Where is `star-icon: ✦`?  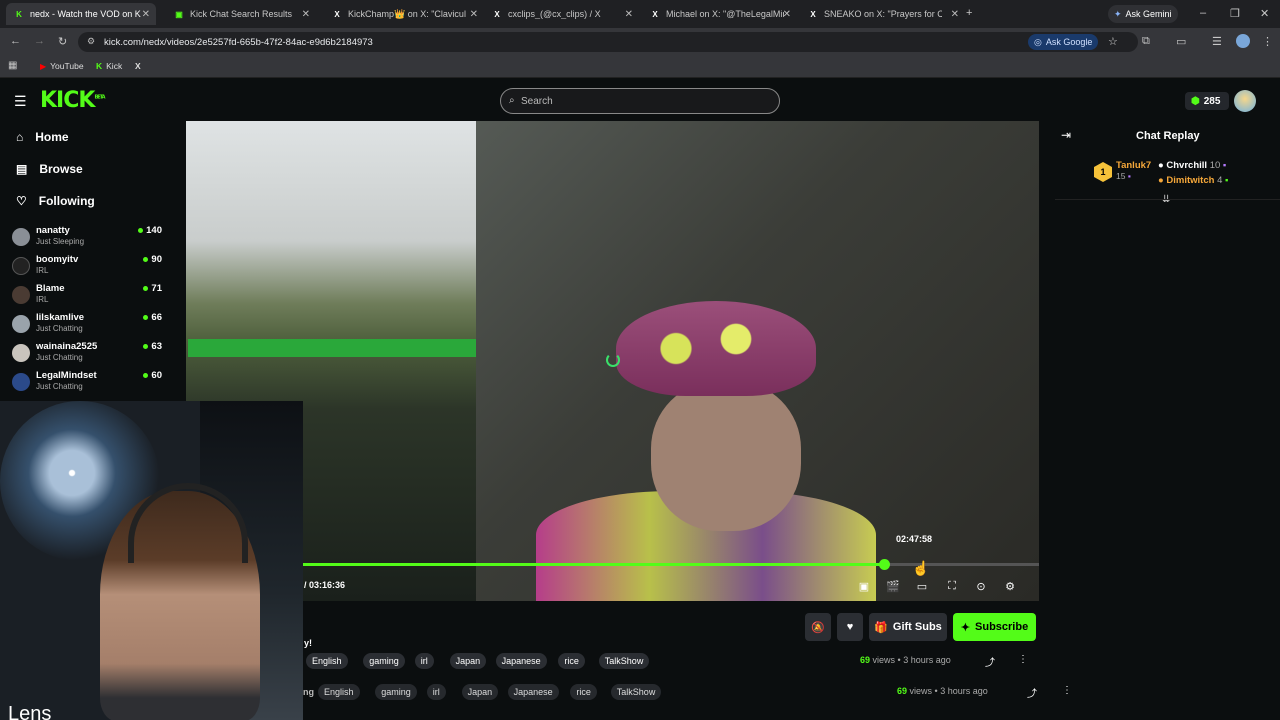 star-icon: ✦ is located at coordinates (965, 627).